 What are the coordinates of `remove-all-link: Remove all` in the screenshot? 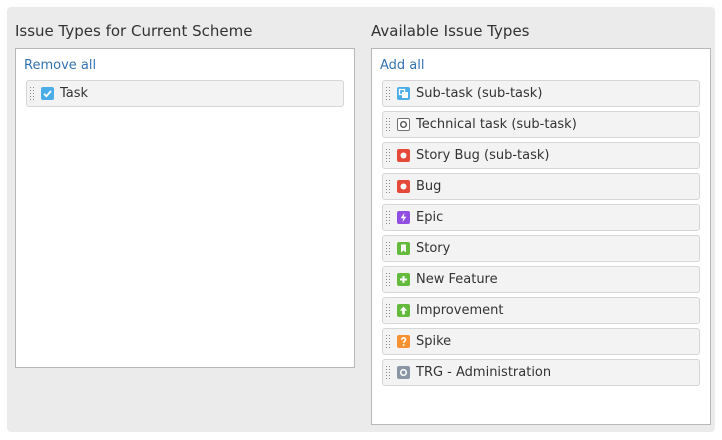 It's located at (60, 65).